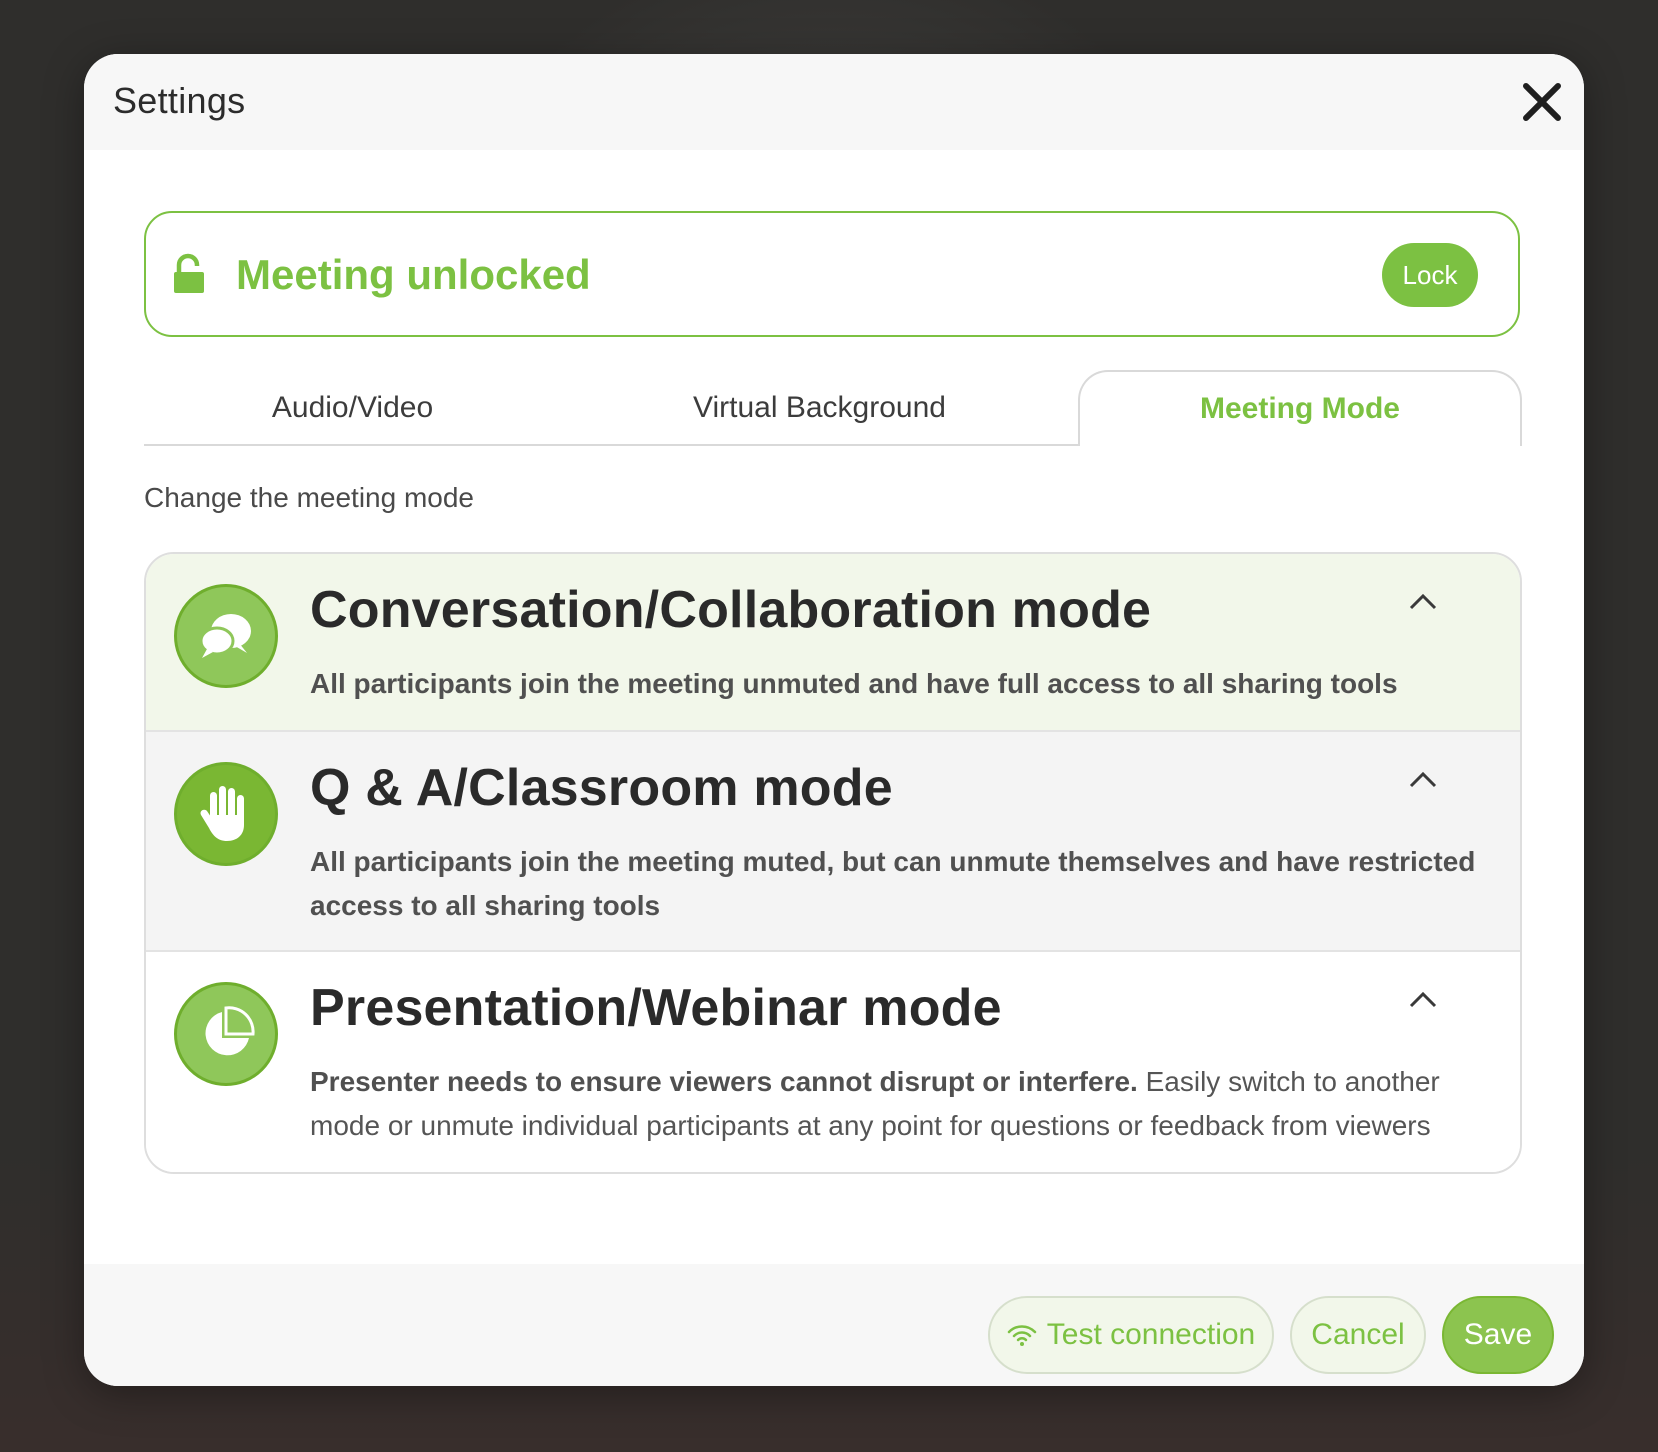 This screenshot has height=1452, width=1658. What do you see at coordinates (1498, 1335) in the screenshot?
I see `save-button: Save` at bounding box center [1498, 1335].